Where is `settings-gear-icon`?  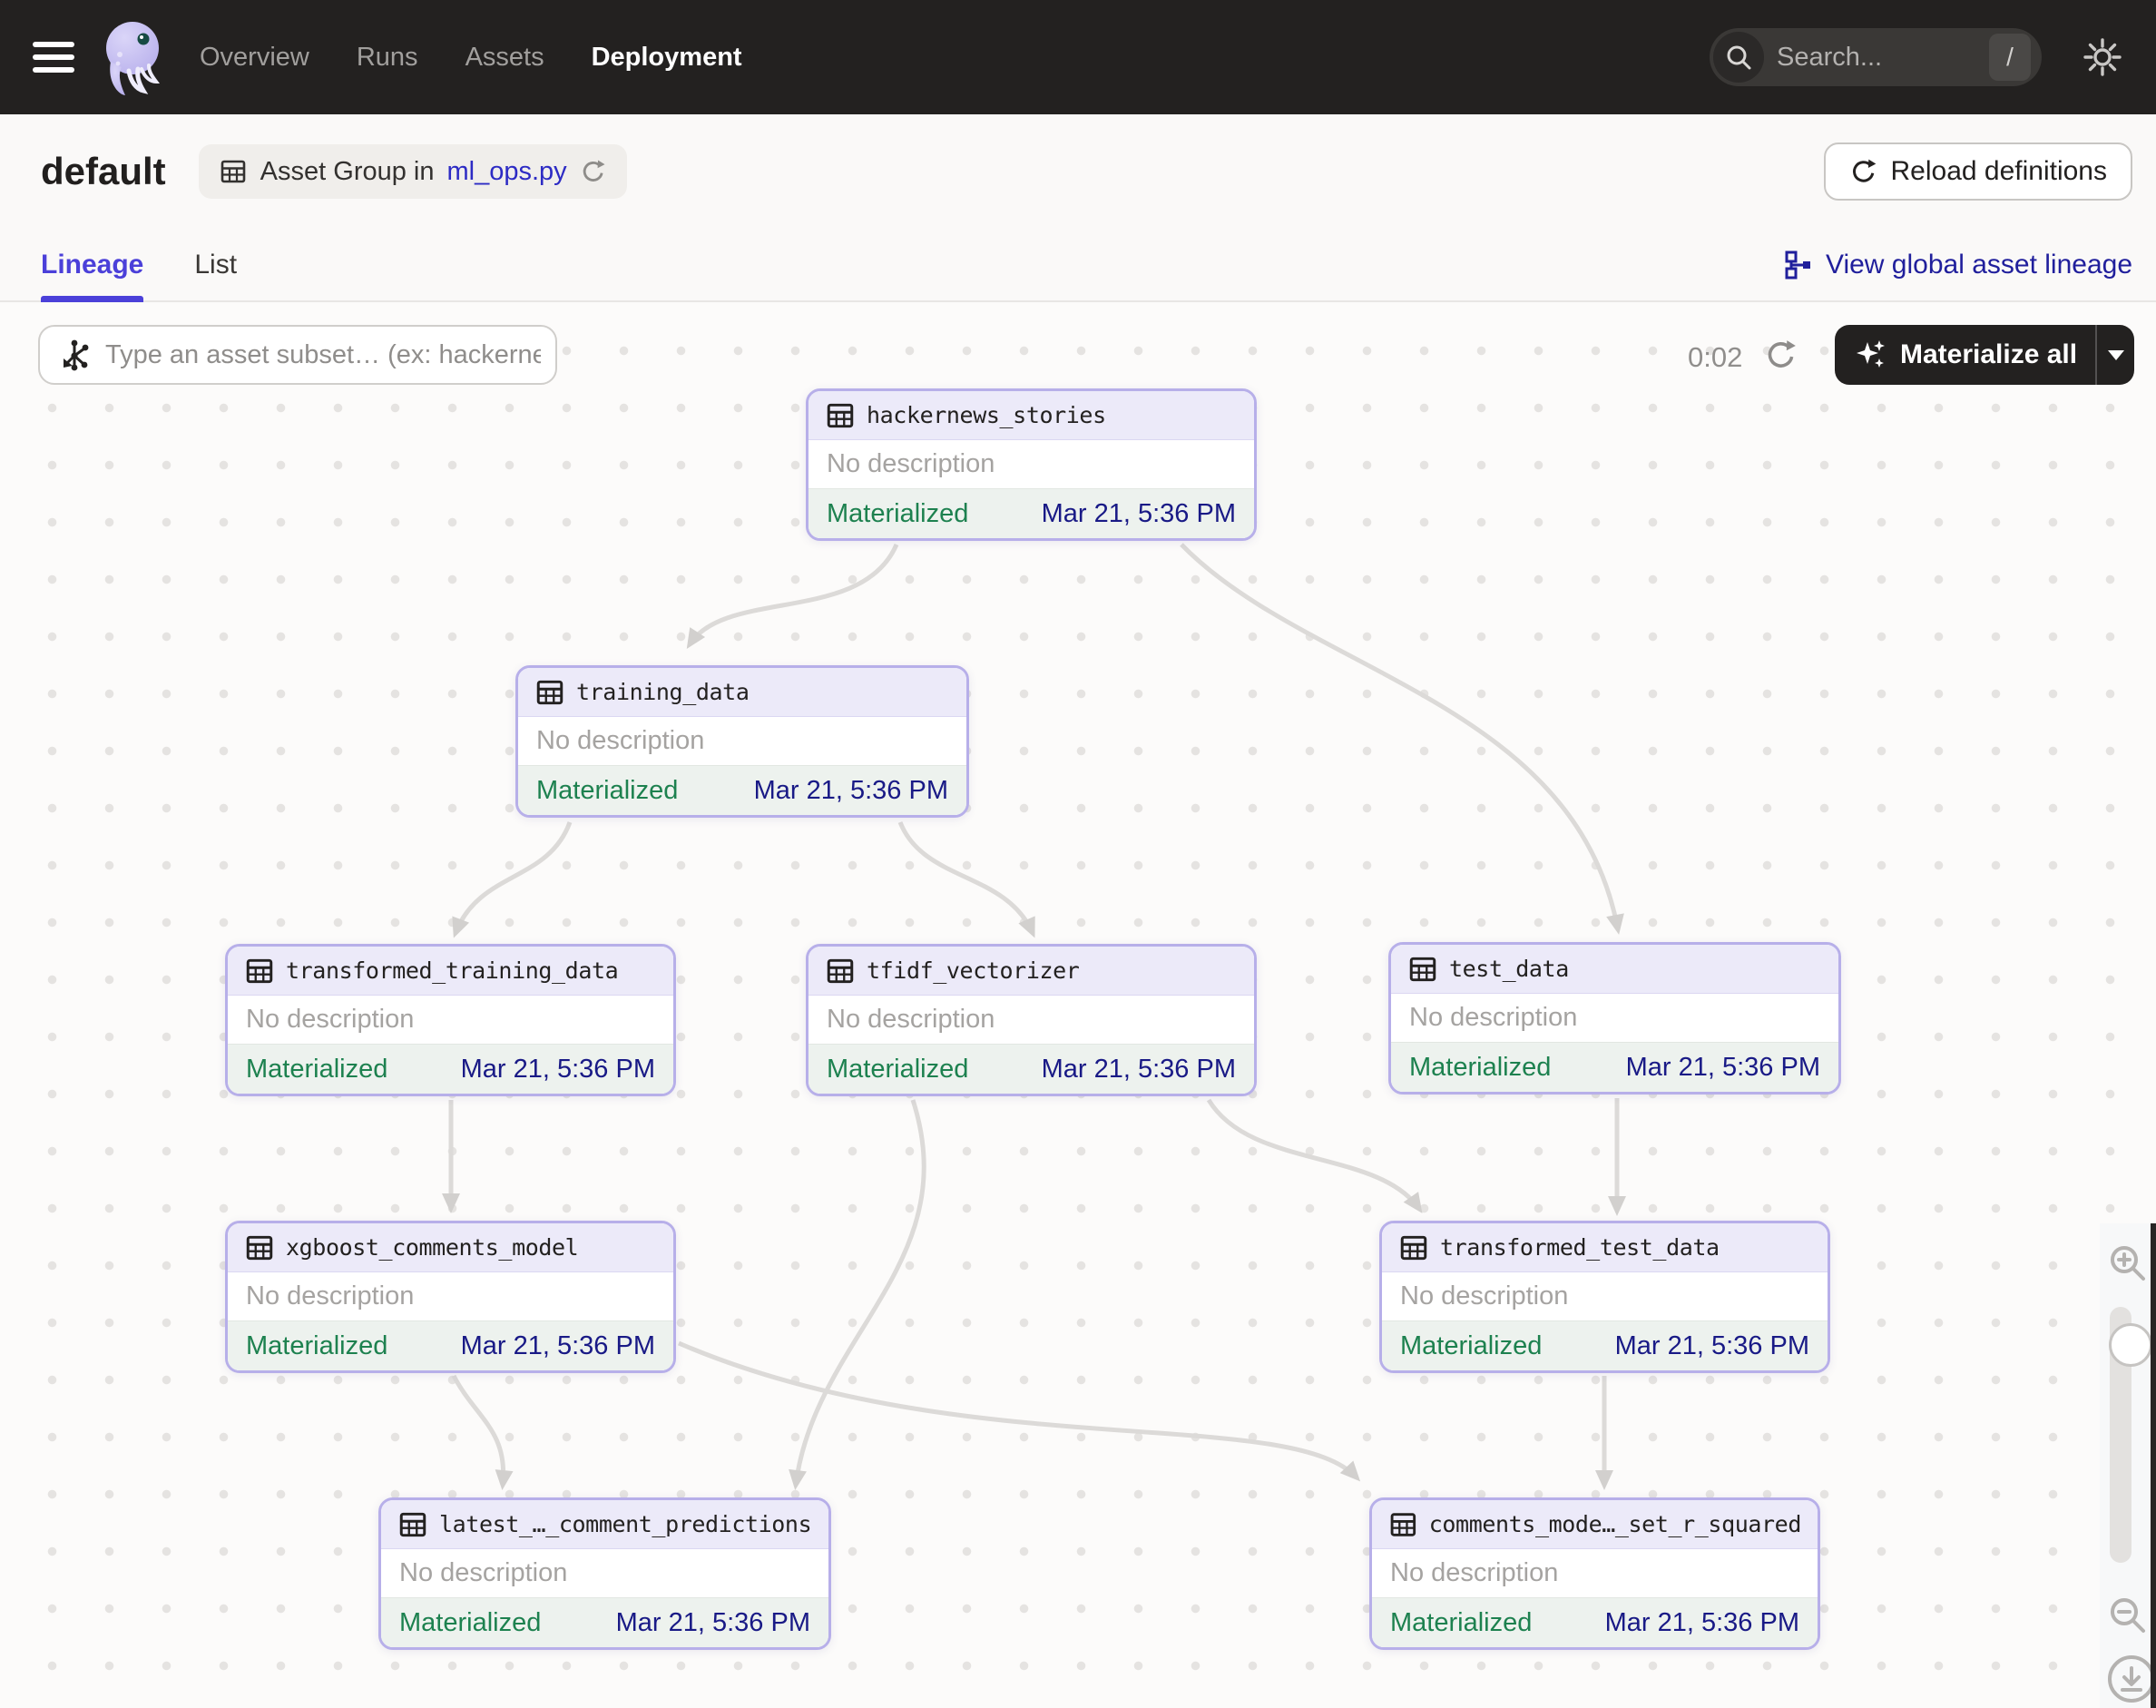
settings-gear-icon is located at coordinates (2102, 57).